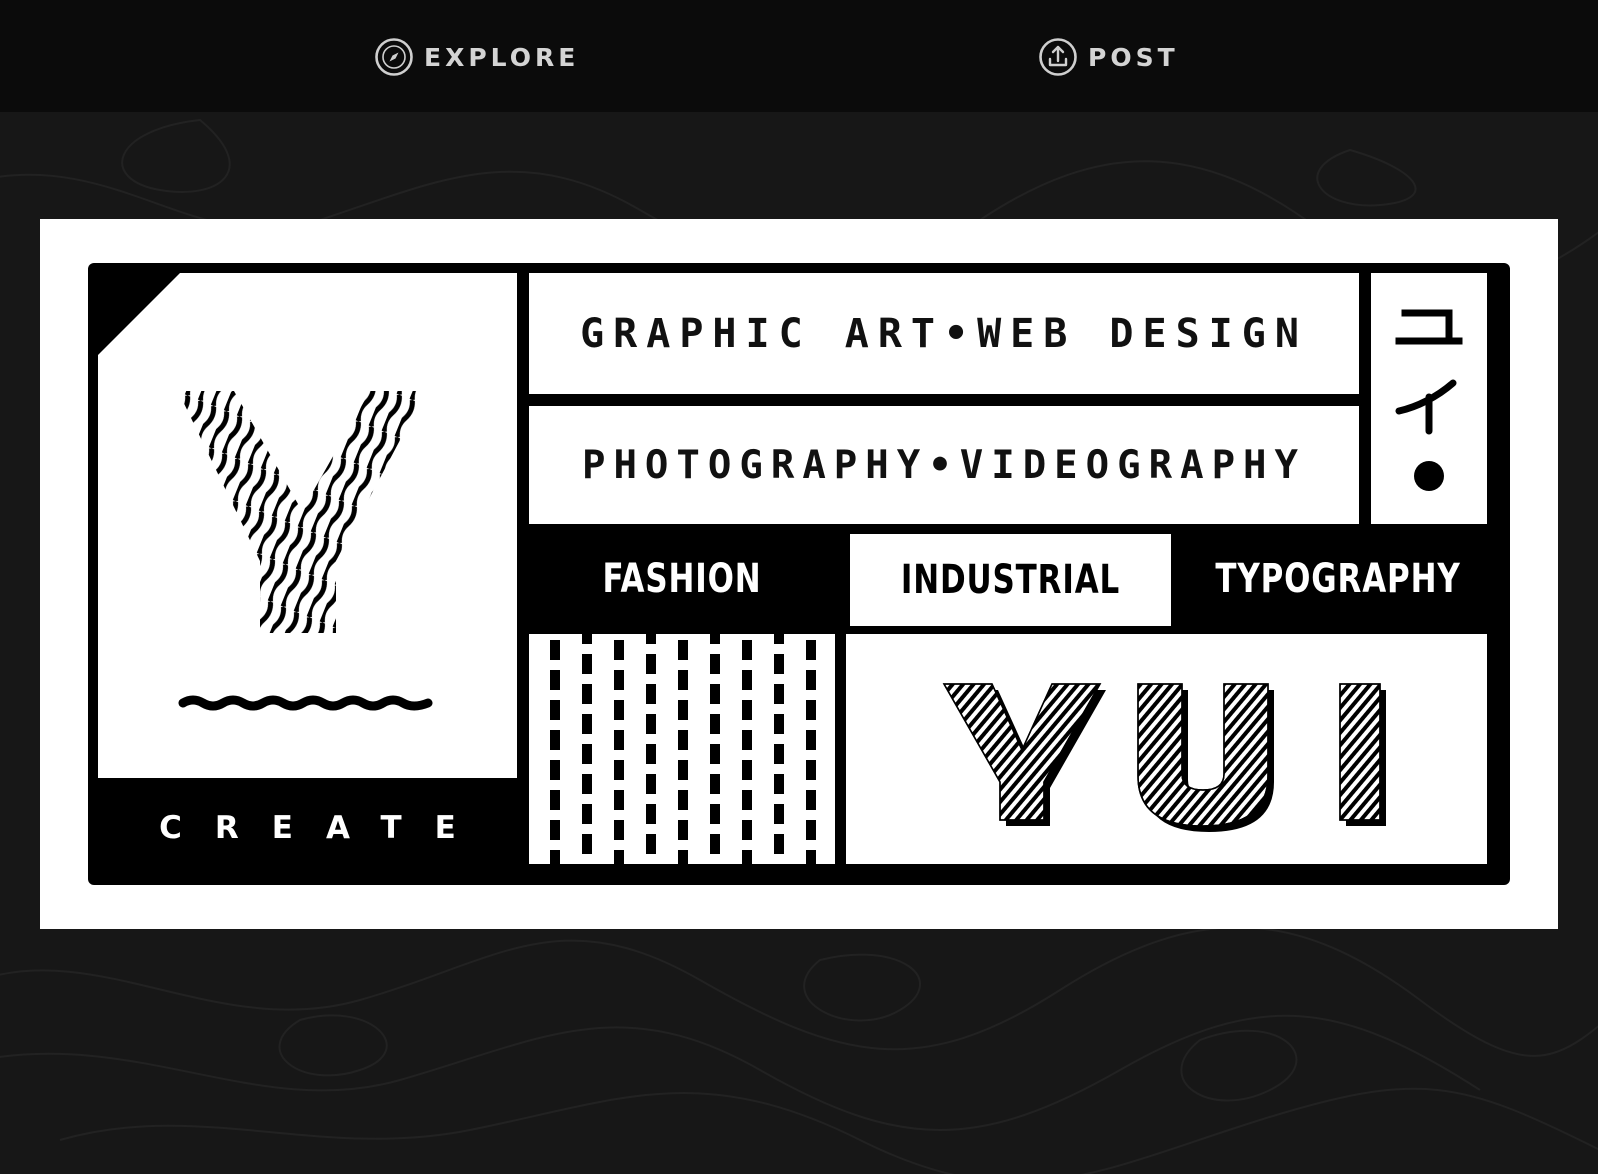 Image resolution: width=1598 pixels, height=1174 pixels. What do you see at coordinates (324, 828) in the screenshot?
I see `create-label: CREATE` at bounding box center [324, 828].